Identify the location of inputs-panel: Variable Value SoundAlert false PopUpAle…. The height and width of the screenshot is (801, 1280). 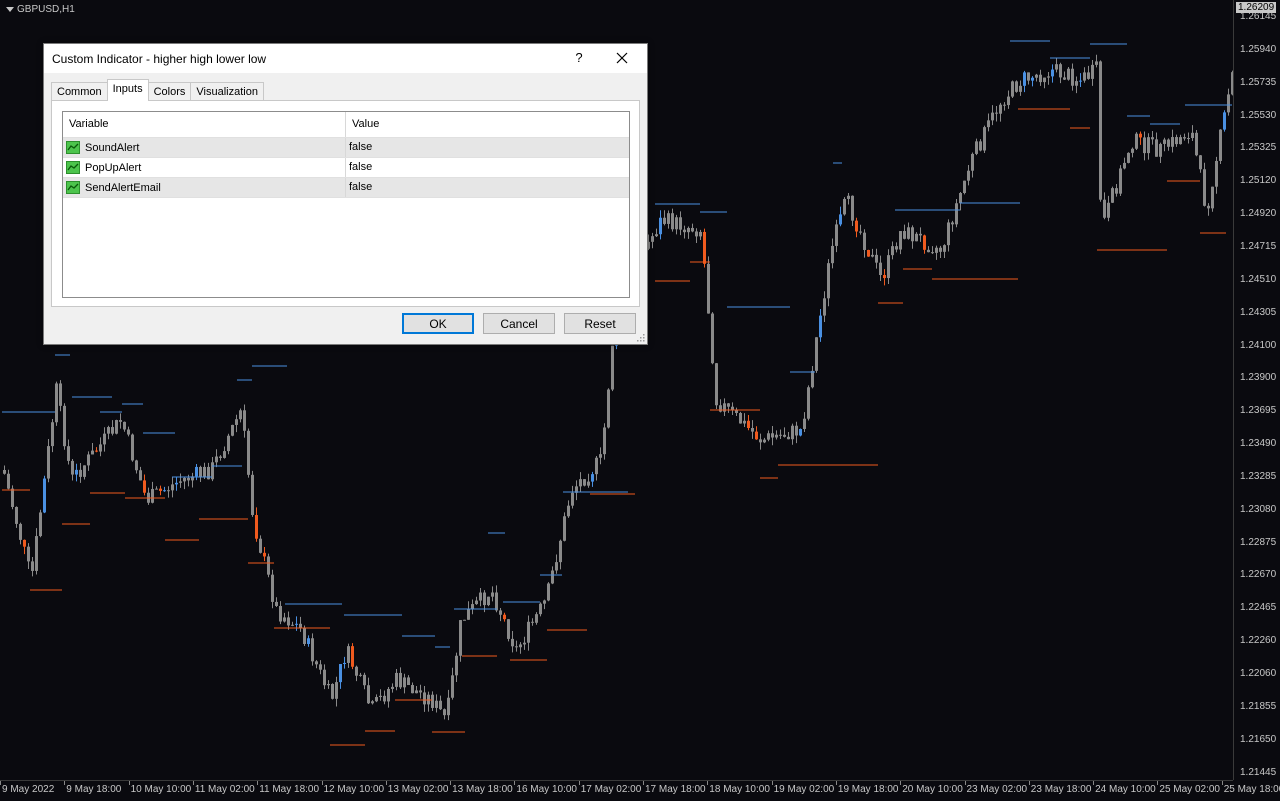
(345, 203).